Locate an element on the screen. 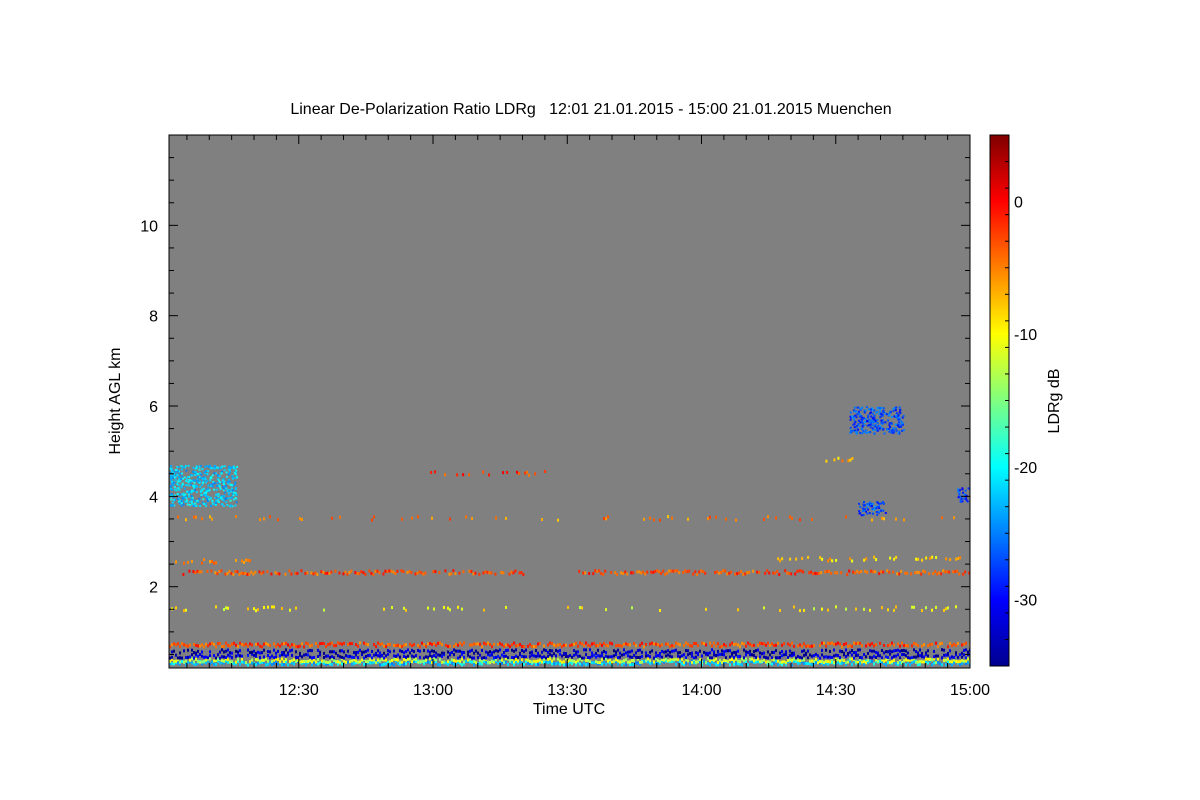 The width and height of the screenshot is (1200, 800). colorbar-label: LDRg dB is located at coordinates (1054, 401).